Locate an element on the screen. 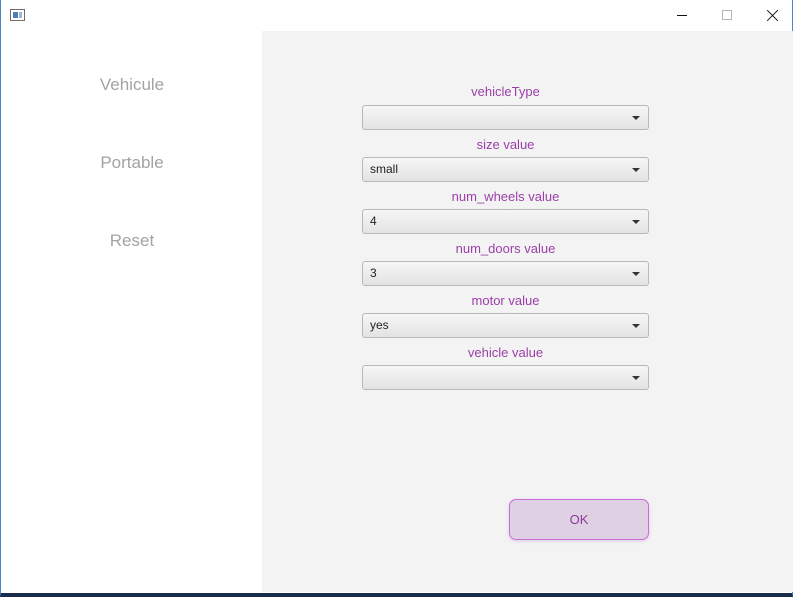 This screenshot has height=597, width=793. sidebar-item-vehicule: Vehicule is located at coordinates (132, 85).